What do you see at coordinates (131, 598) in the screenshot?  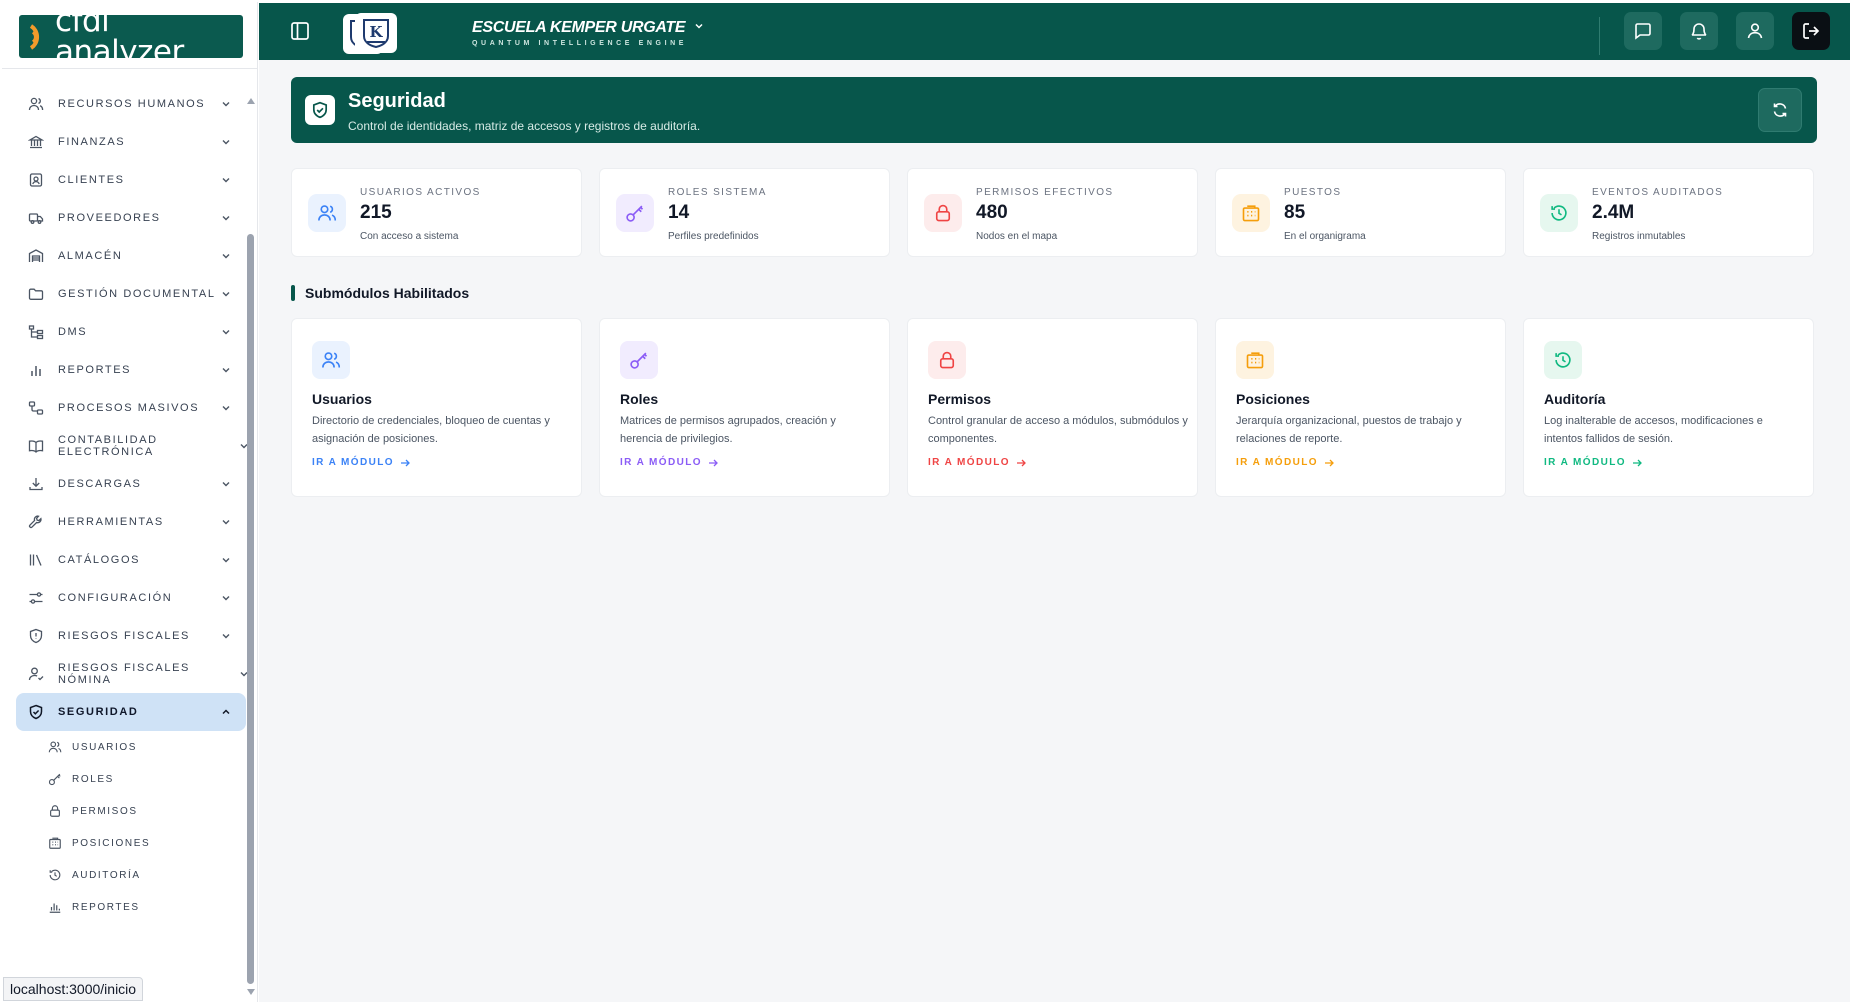 I see `sidebar-item-configuracion: CONFIGURACIÓN` at bounding box center [131, 598].